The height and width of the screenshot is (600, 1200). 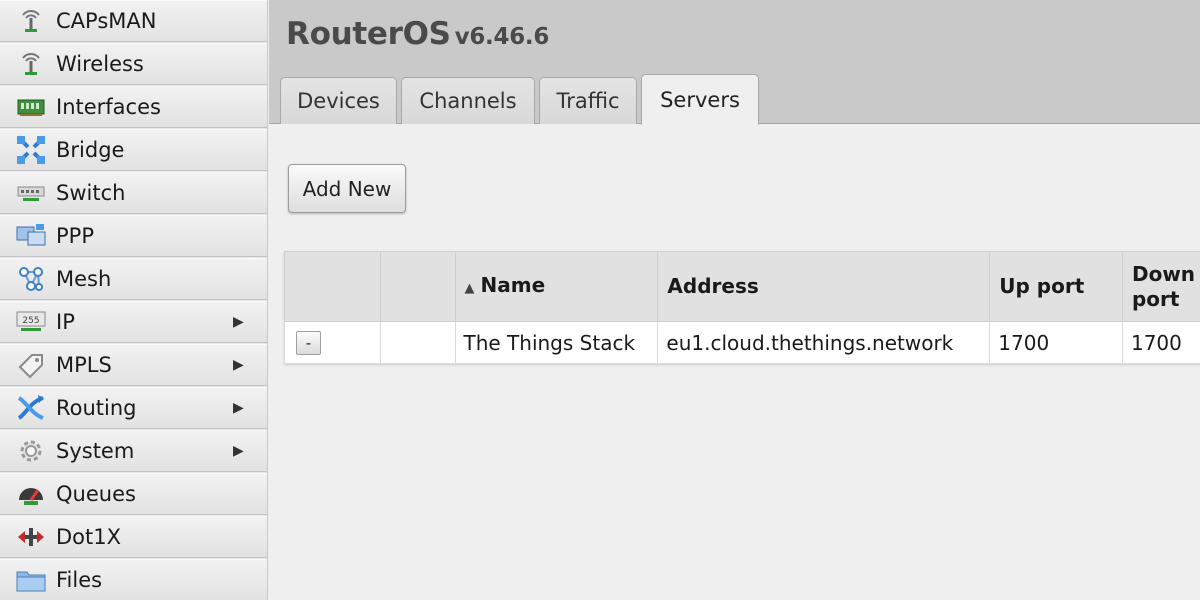 What do you see at coordinates (347, 188) in the screenshot?
I see `add-new-button: Add New` at bounding box center [347, 188].